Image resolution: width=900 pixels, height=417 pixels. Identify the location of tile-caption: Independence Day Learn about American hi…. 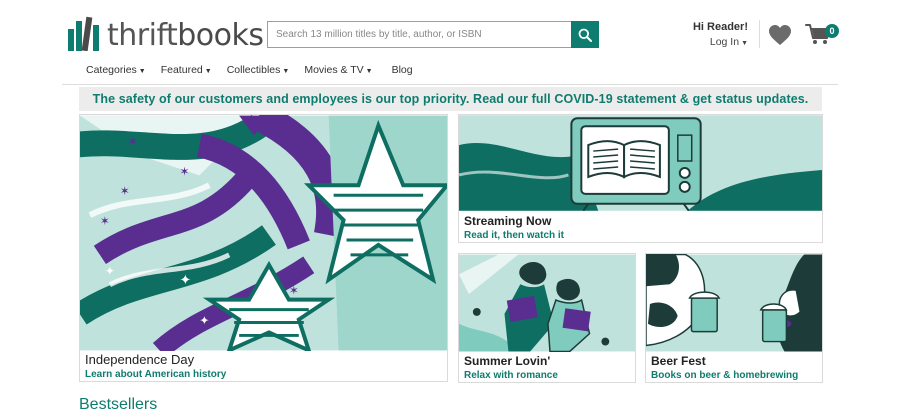
(155, 367).